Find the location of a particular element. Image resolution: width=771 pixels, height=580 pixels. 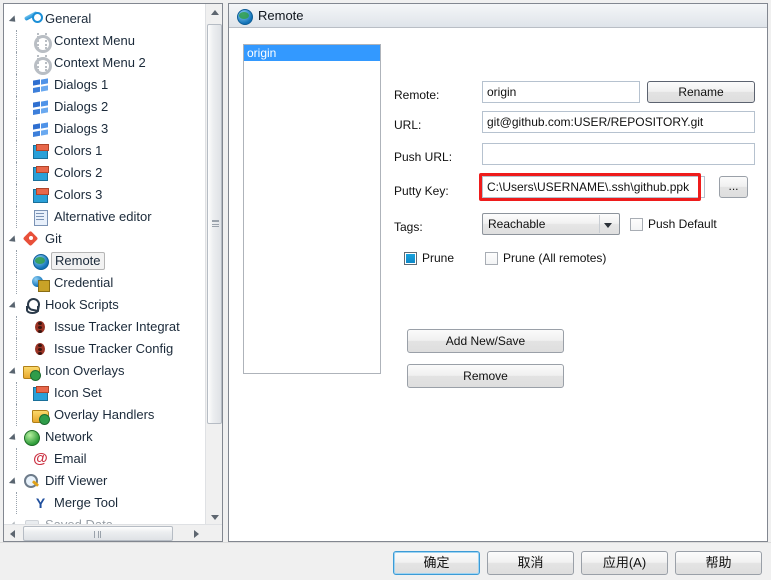

scroll-left-arrow-icon is located at coordinates (12, 533).